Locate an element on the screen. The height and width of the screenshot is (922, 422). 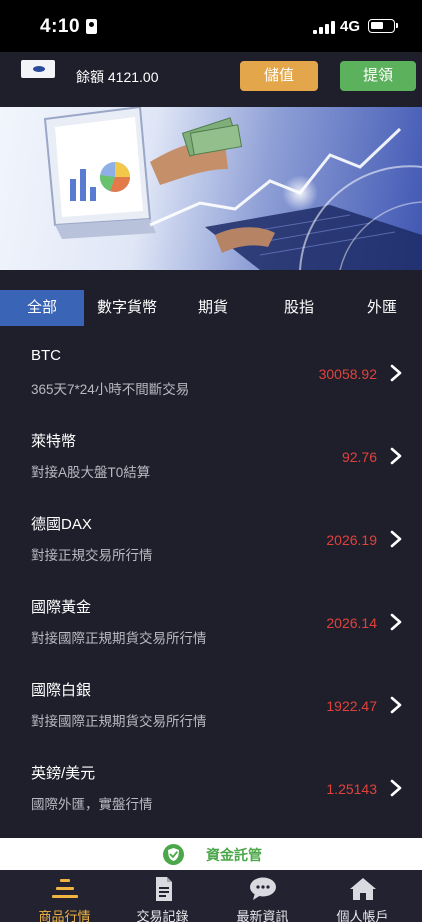
category-tabs: 全部 數字貨幣 期貨 股指 外匯 is located at coordinates (211, 308).